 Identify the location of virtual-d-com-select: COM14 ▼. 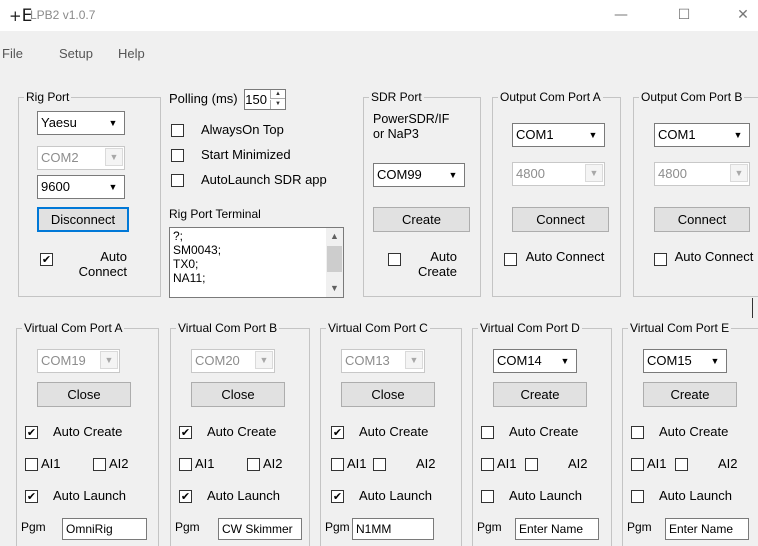
(535, 361).